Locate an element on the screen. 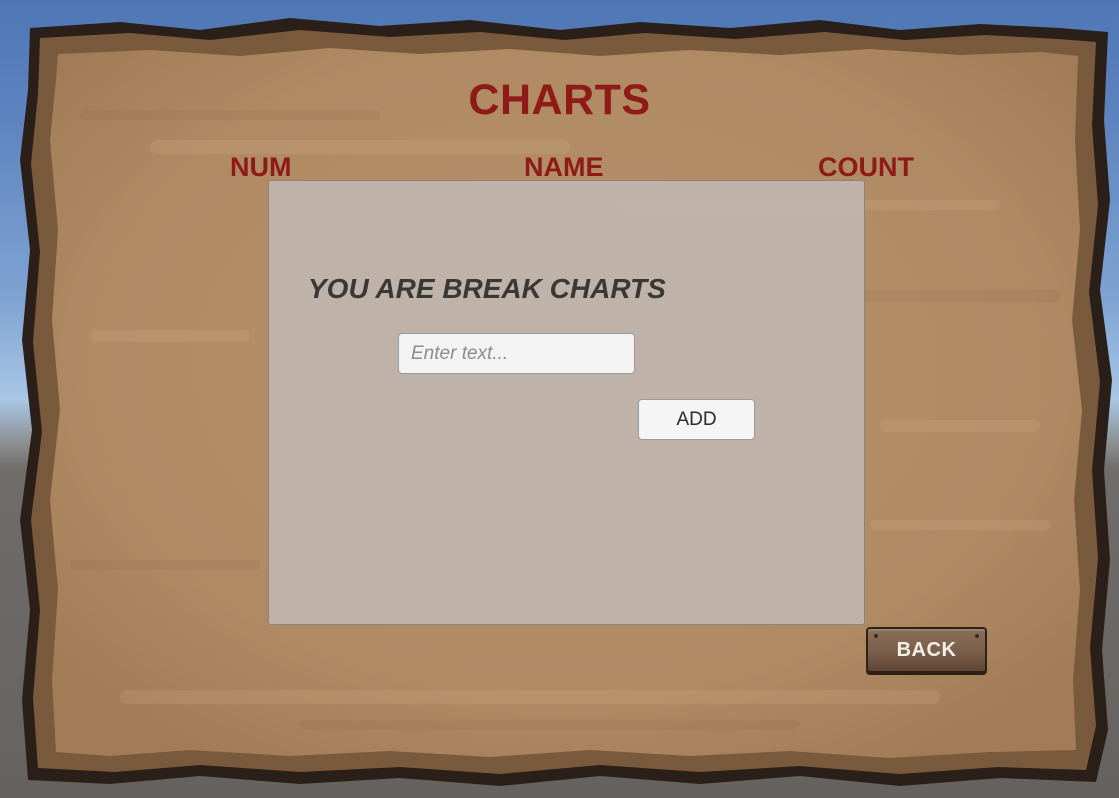 Image resolution: width=1119 pixels, height=798 pixels. back-button: BACK is located at coordinates (926, 650).